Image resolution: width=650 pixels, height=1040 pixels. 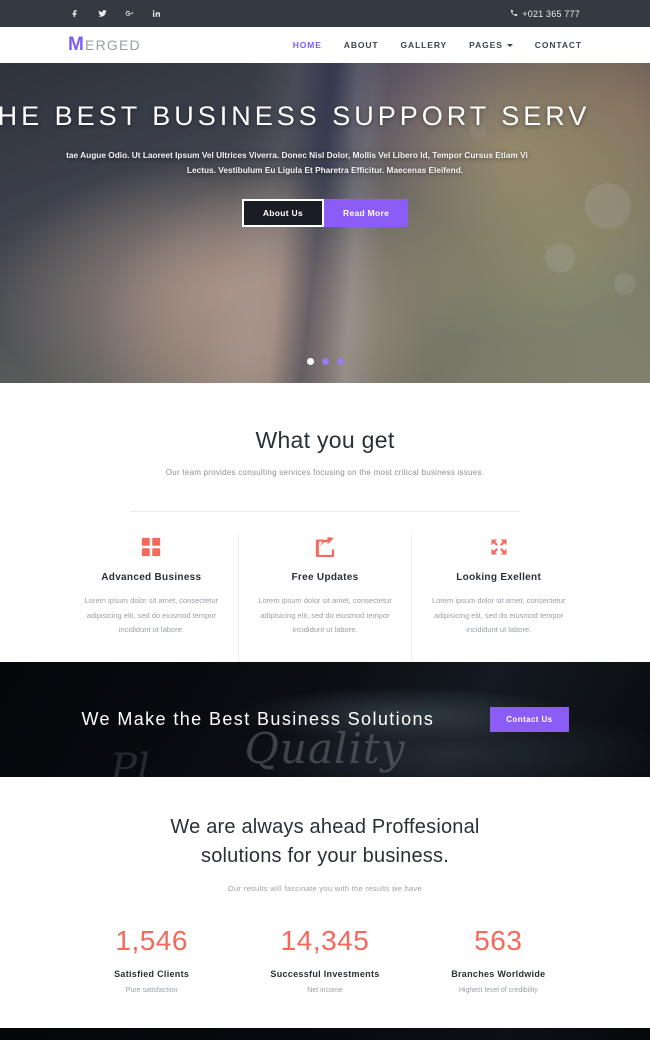 I want to click on stat-note: Highest level of credibility, so click(x=498, y=990).